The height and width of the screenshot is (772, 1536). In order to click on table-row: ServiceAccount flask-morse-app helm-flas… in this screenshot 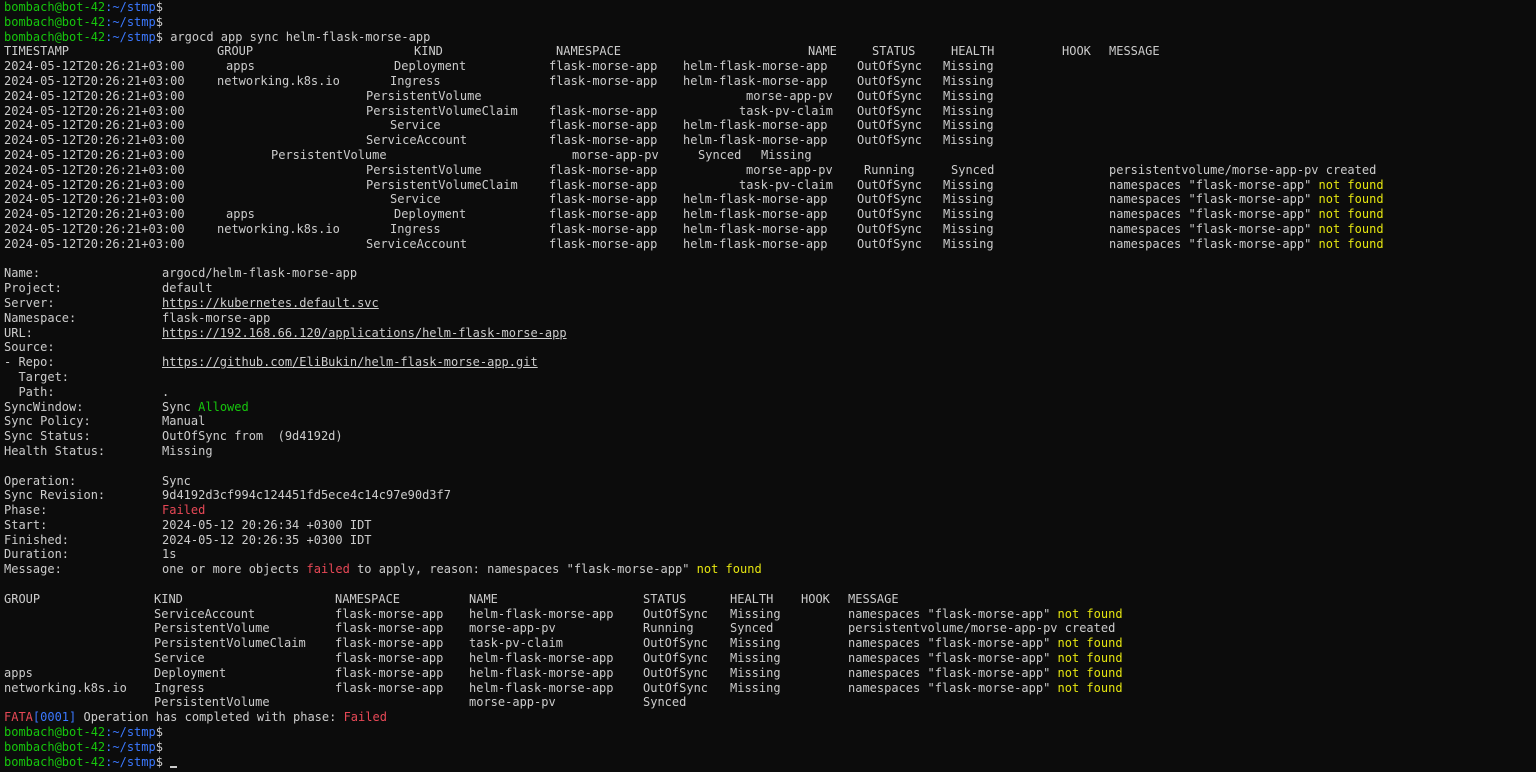, I will do `click(768, 614)`.